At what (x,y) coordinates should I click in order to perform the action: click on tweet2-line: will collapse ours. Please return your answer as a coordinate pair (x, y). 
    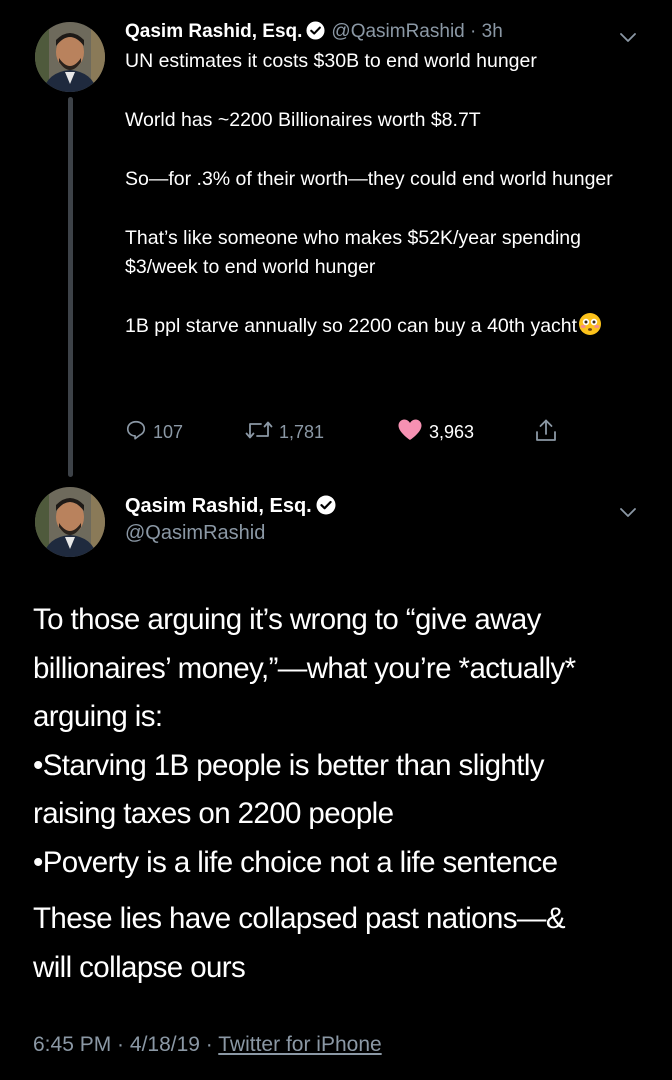
    Looking at the image, I should click on (139, 967).